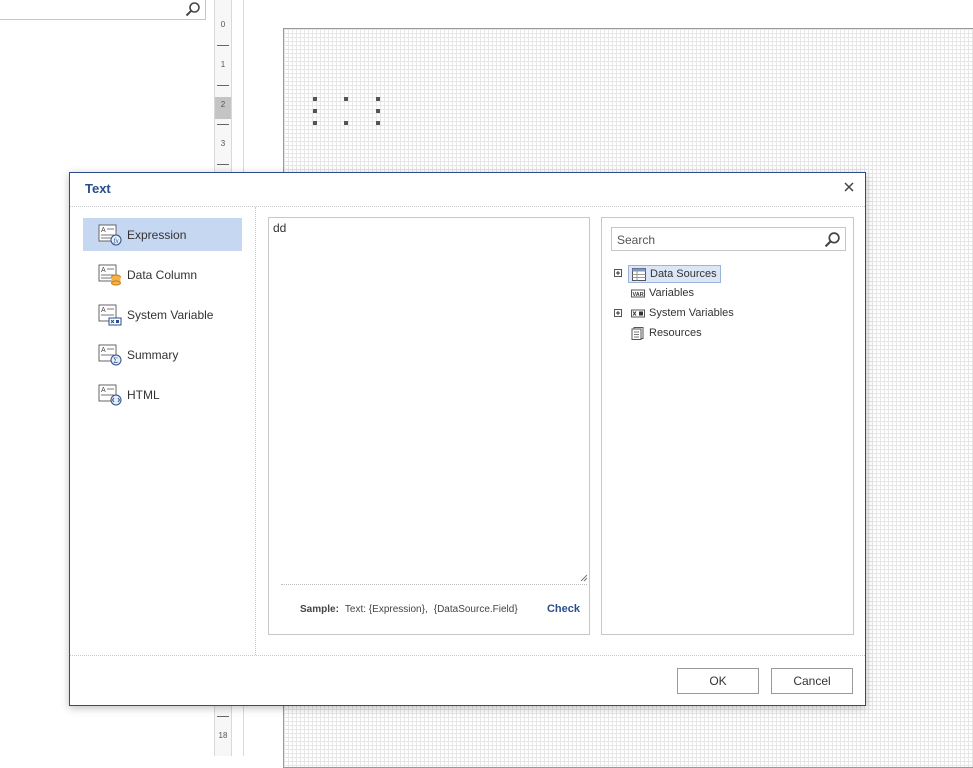 The height and width of the screenshot is (768, 973). Describe the element at coordinates (143, 395) in the screenshot. I see `nav-label: HTML` at that location.